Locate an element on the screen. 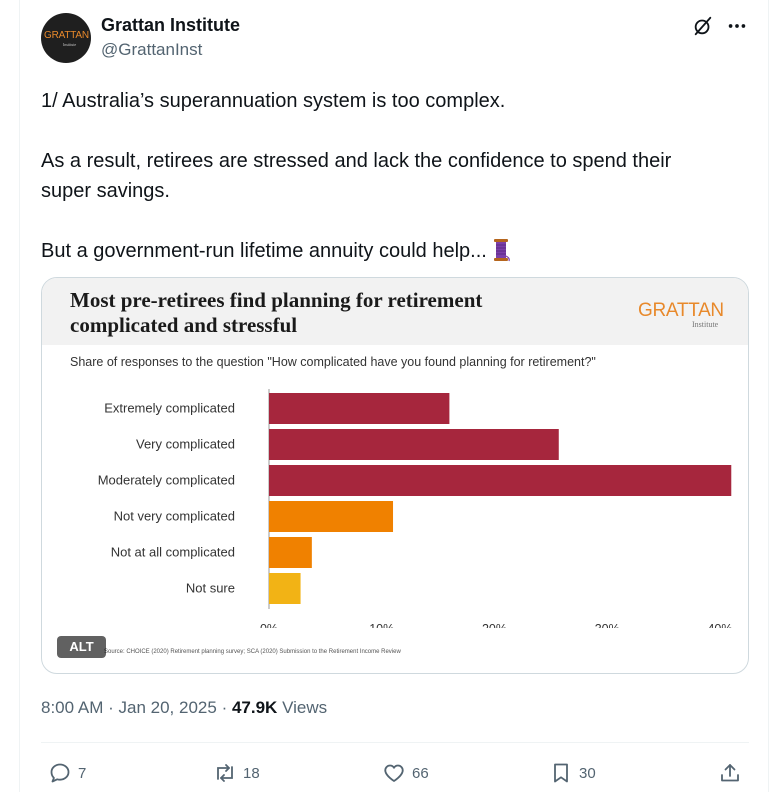 This screenshot has width=775, height=792. category-label: Moderately complicated is located at coordinates (166, 480).